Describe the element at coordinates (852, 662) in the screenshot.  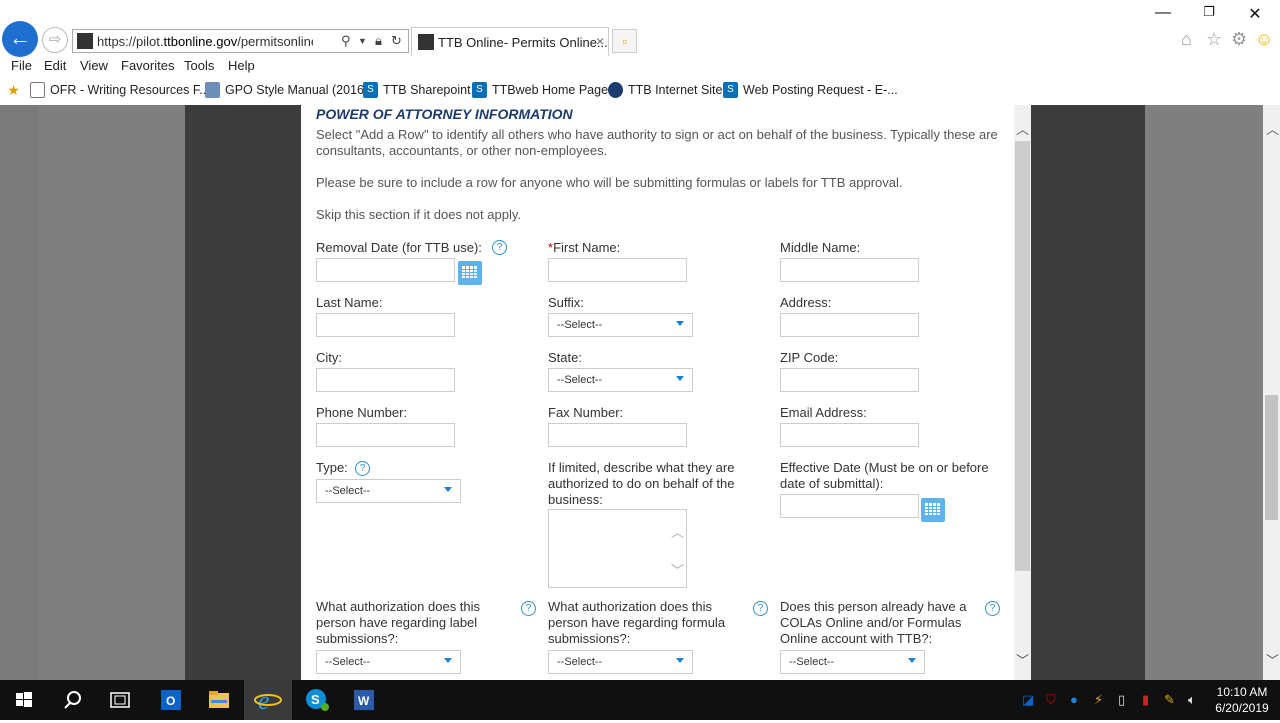
I see `colas-select: --Select--` at that location.